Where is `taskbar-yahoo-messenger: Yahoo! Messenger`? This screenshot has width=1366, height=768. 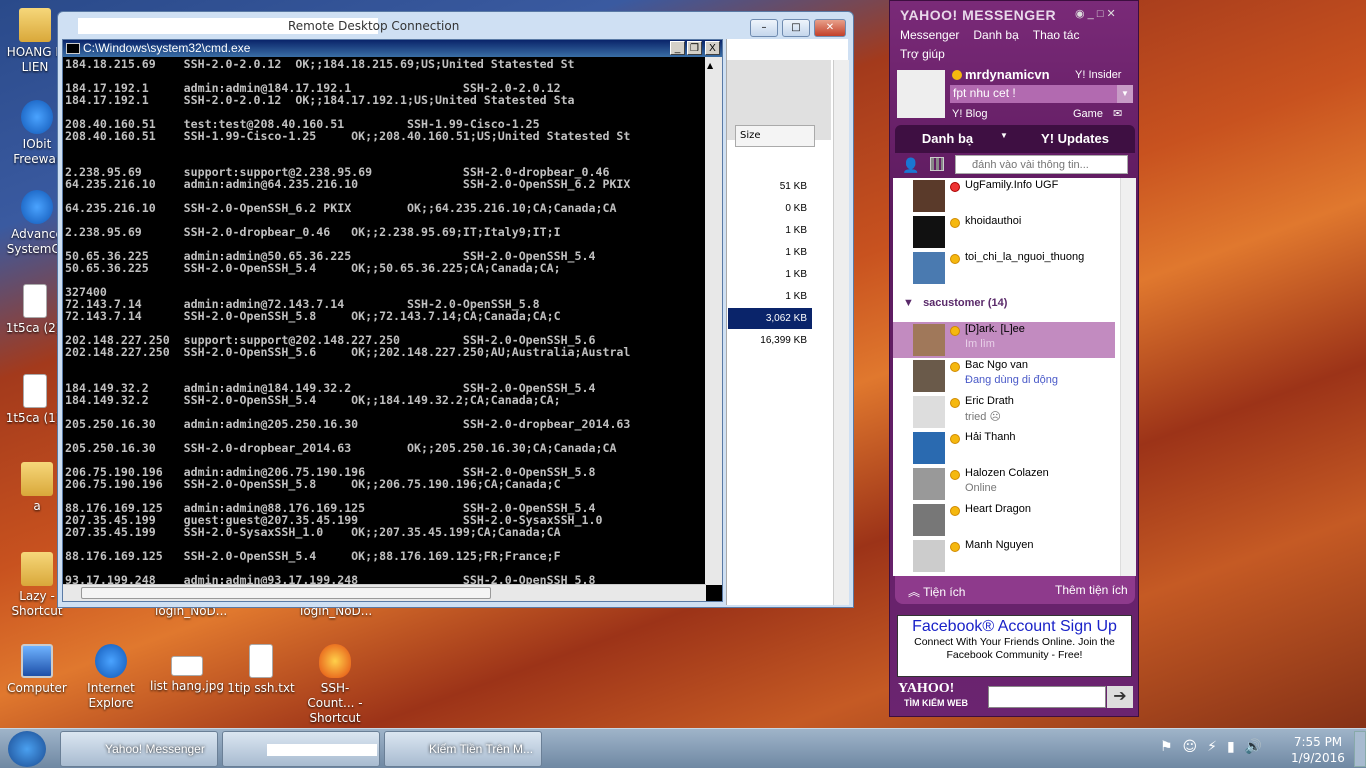 taskbar-yahoo-messenger: Yahoo! Messenger is located at coordinates (139, 749).